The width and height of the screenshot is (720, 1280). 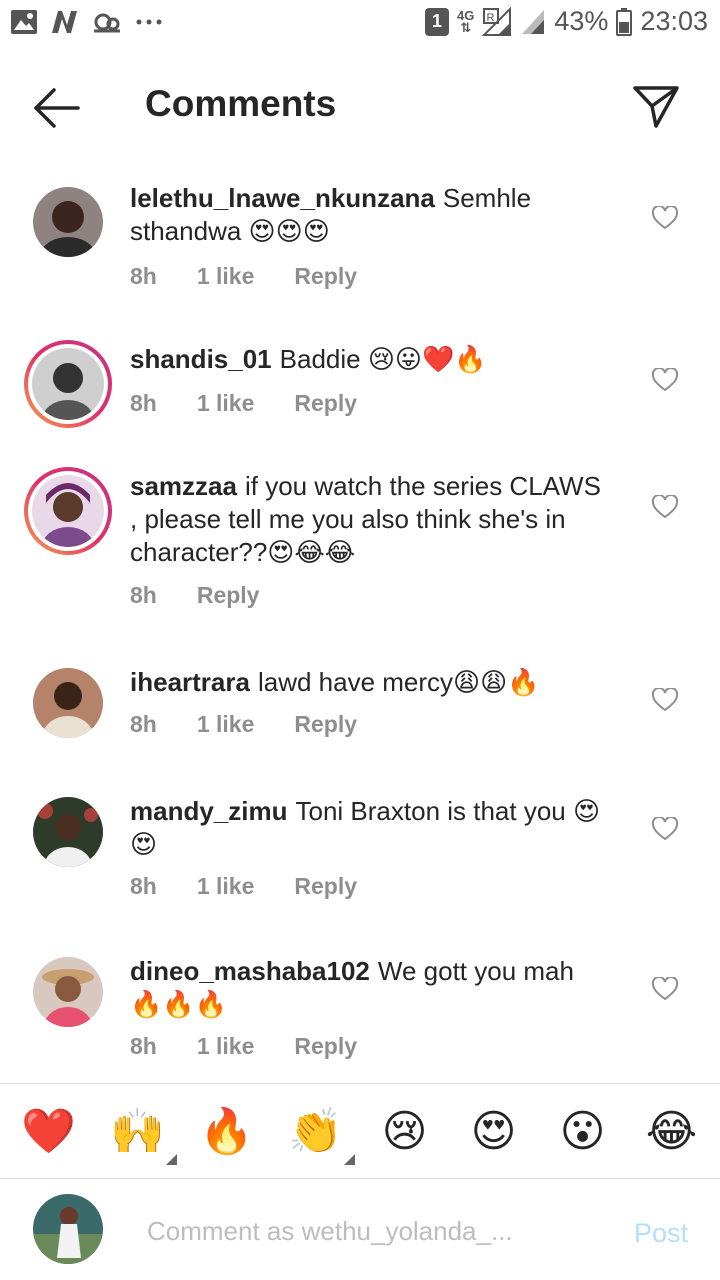 What do you see at coordinates (466, 15) in the screenshot?
I see `network-type-label: 4G` at bounding box center [466, 15].